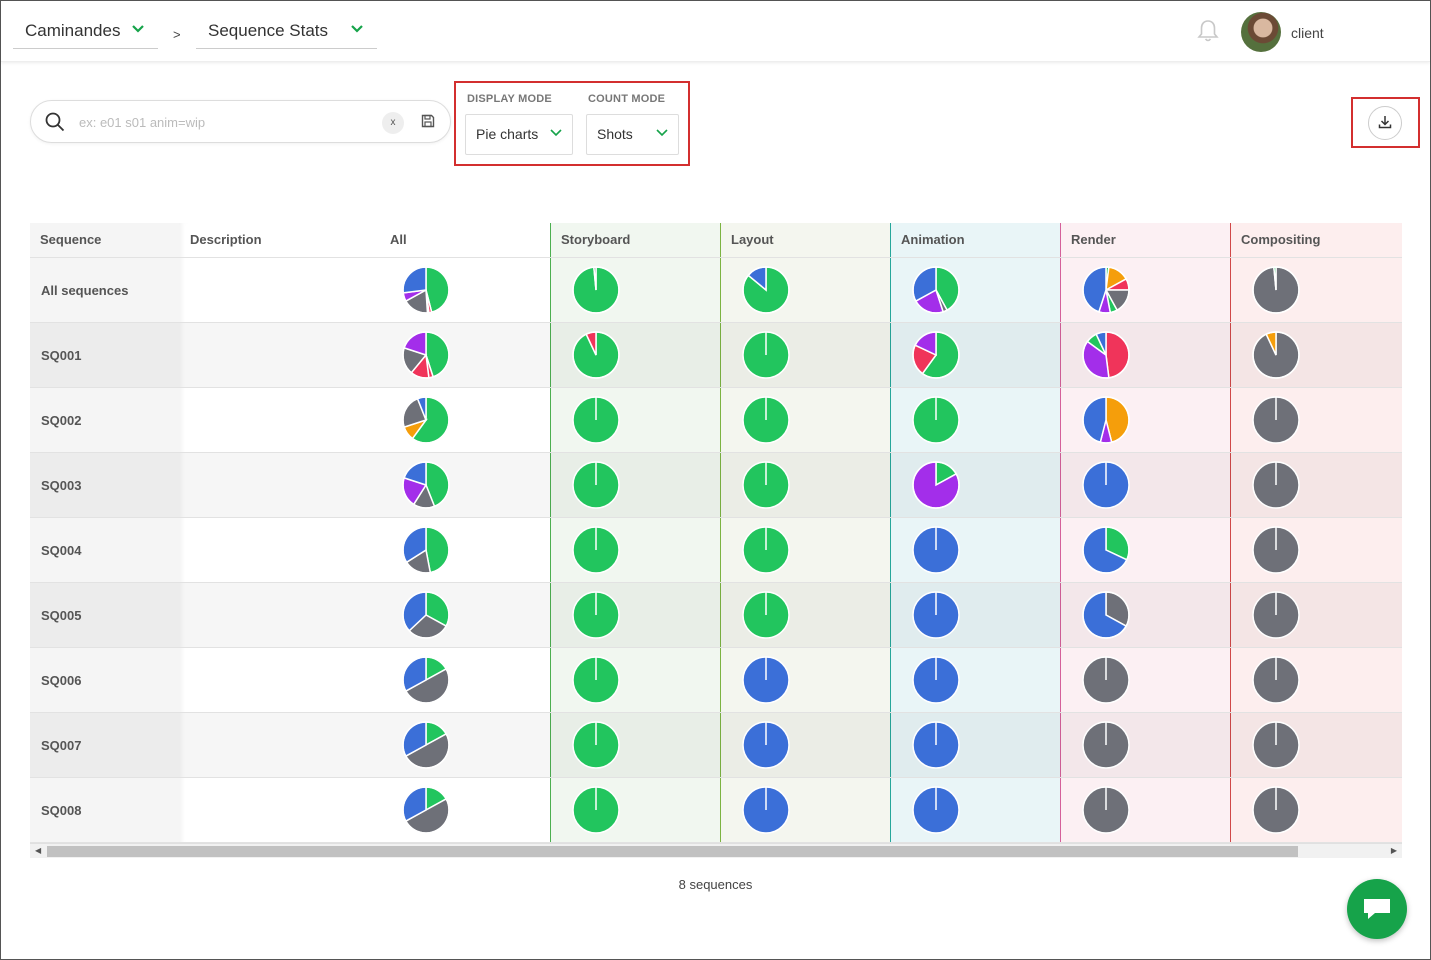 The height and width of the screenshot is (960, 1431). What do you see at coordinates (1316, 240) in the screenshot?
I see `header-compositing: Compositing` at bounding box center [1316, 240].